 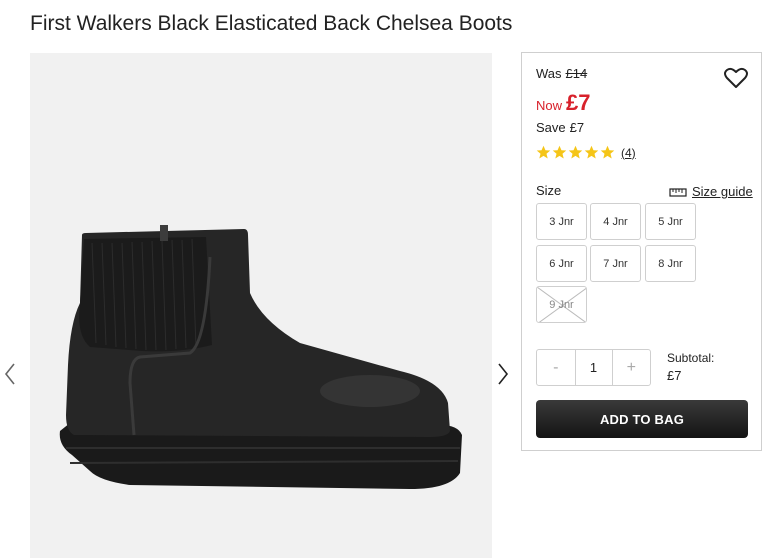 What do you see at coordinates (549, 190) in the screenshot?
I see `size-label: Size` at bounding box center [549, 190].